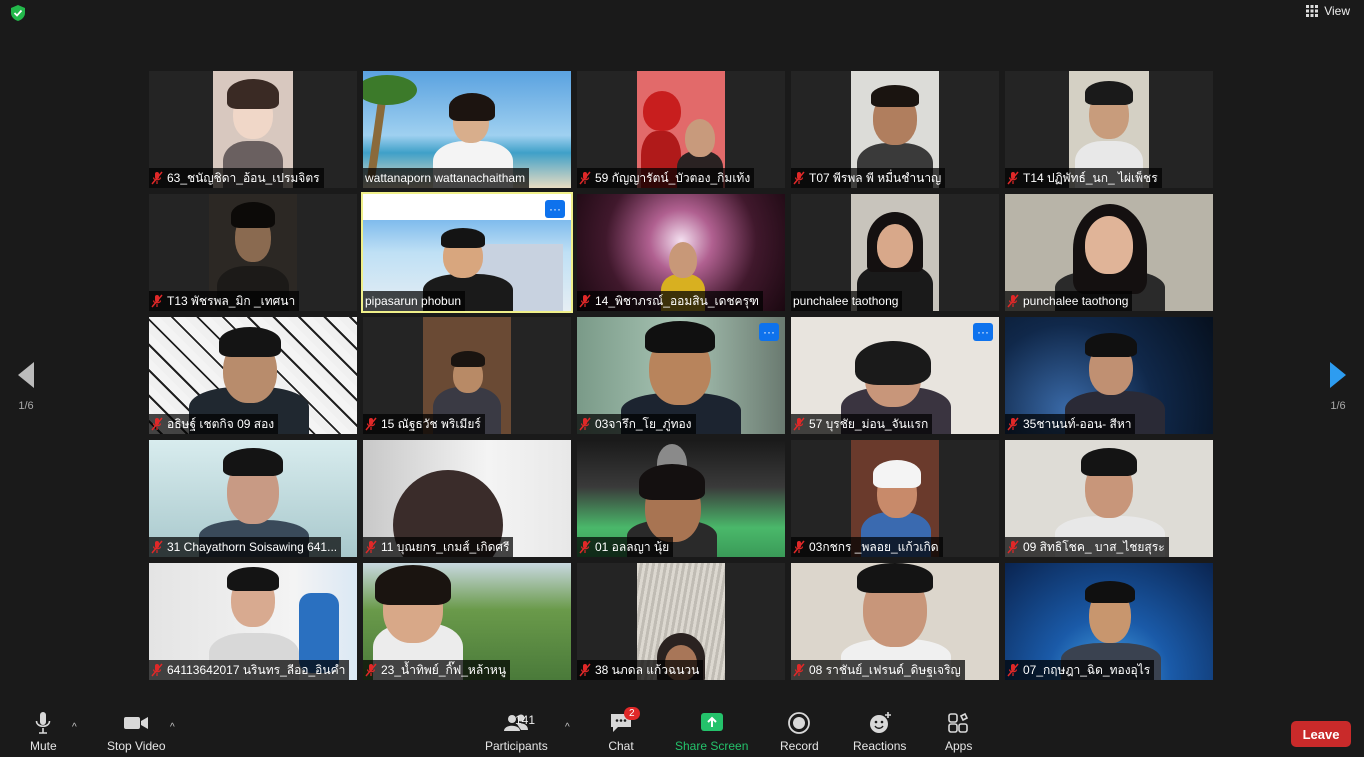  What do you see at coordinates (26, 375) in the screenshot?
I see `triangle-left-icon` at bounding box center [26, 375].